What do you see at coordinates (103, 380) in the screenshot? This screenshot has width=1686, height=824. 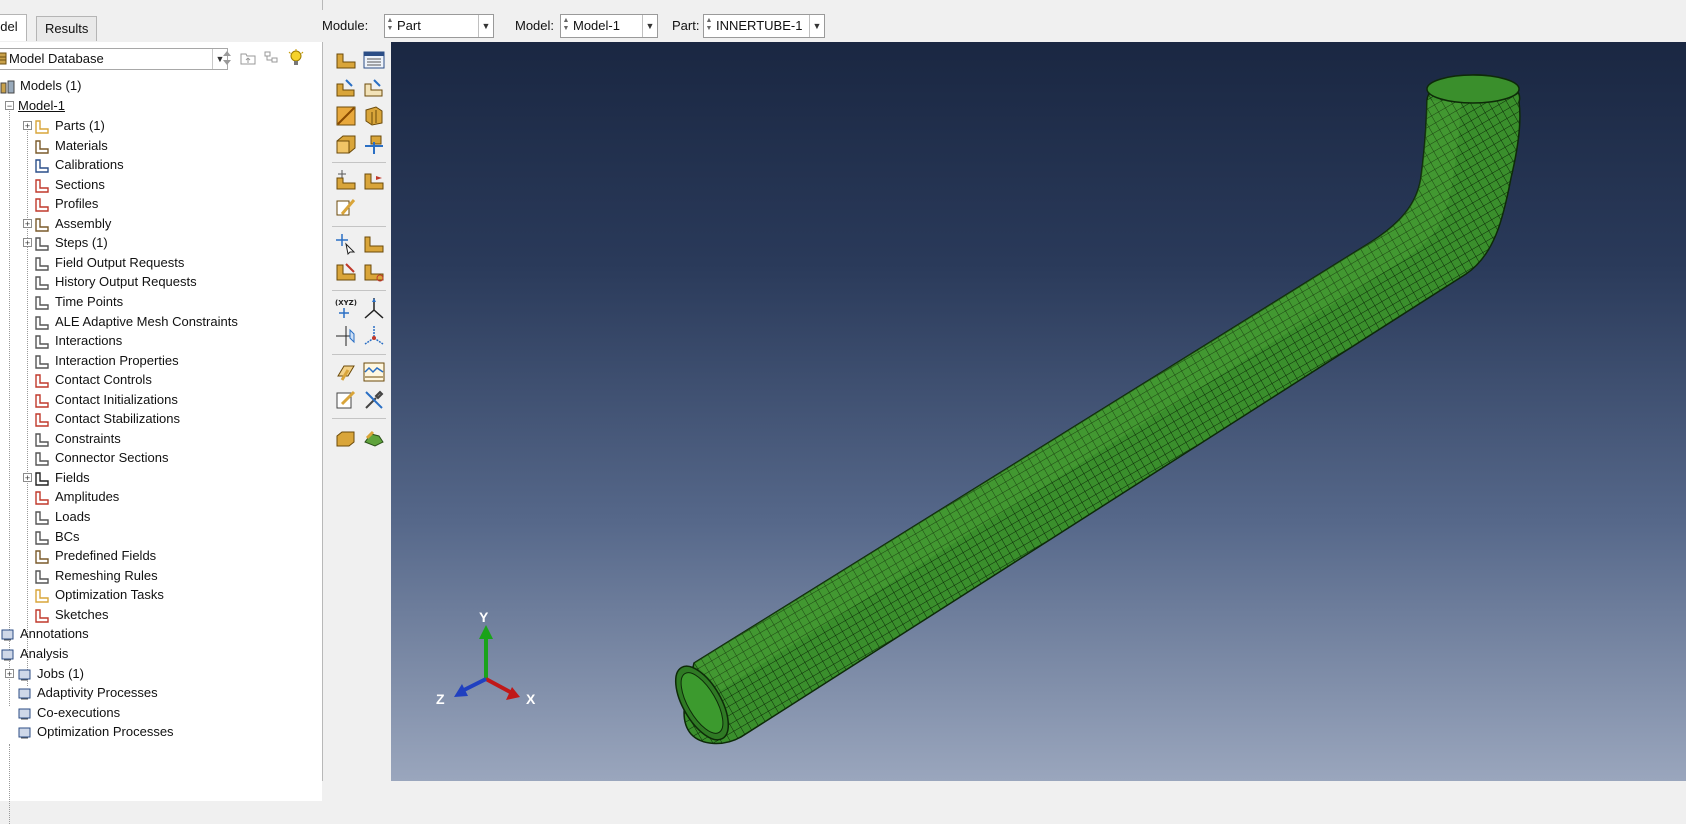 I see `tree-node-label: Contact Controls` at bounding box center [103, 380].